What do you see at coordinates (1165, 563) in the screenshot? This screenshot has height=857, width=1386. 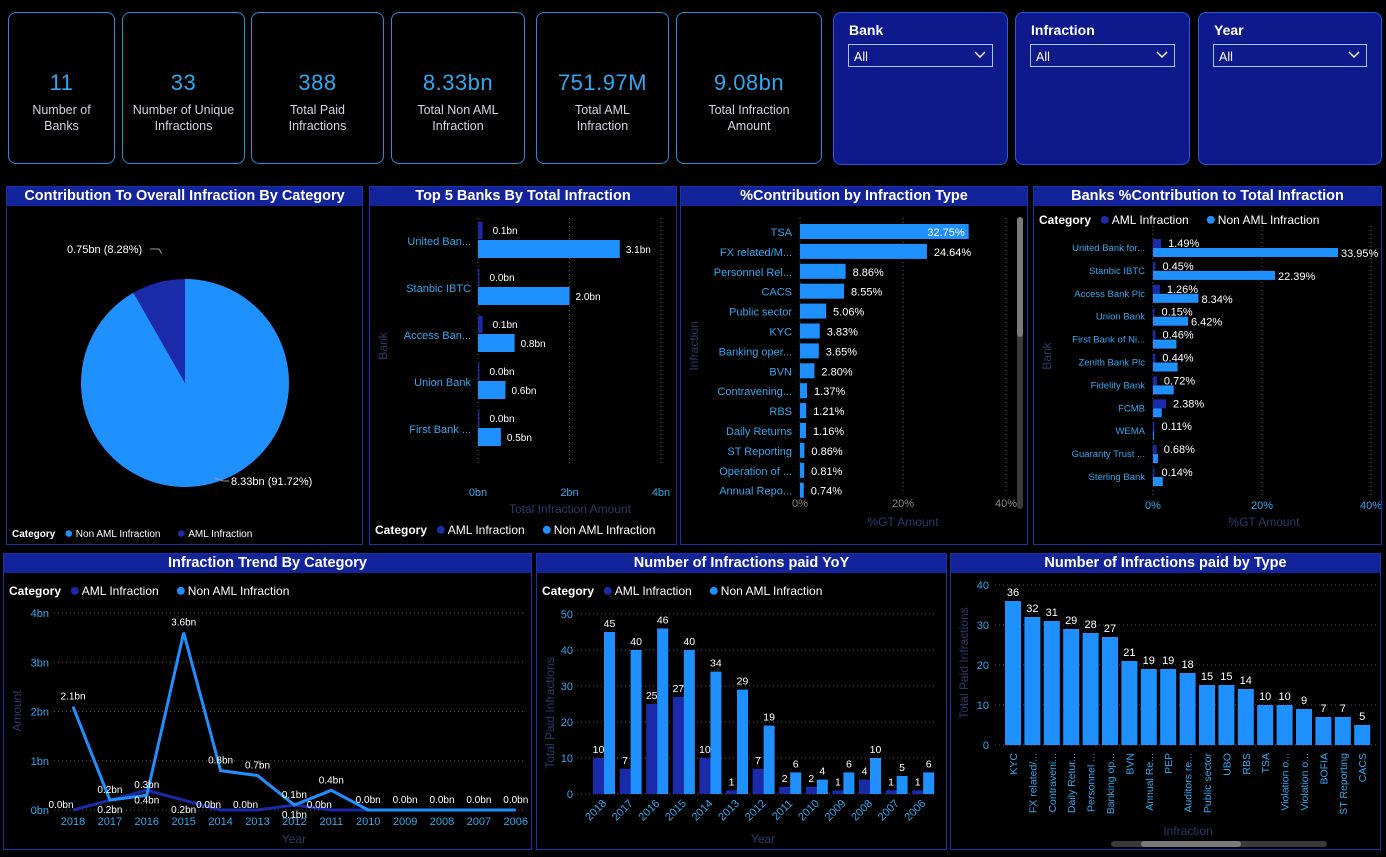 I see `chart-title: Number of Infractions paid by Type` at bounding box center [1165, 563].